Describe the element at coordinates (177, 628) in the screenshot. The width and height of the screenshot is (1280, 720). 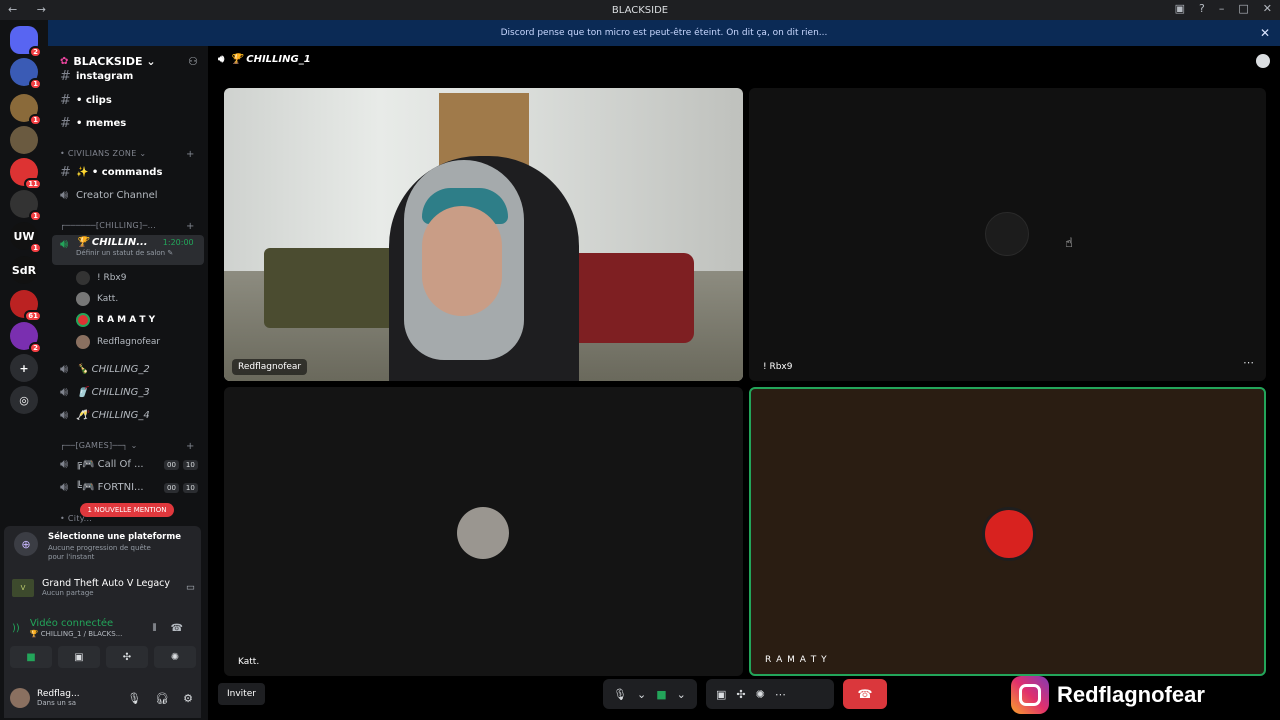
I see `disconnect-icon: ☎` at that location.